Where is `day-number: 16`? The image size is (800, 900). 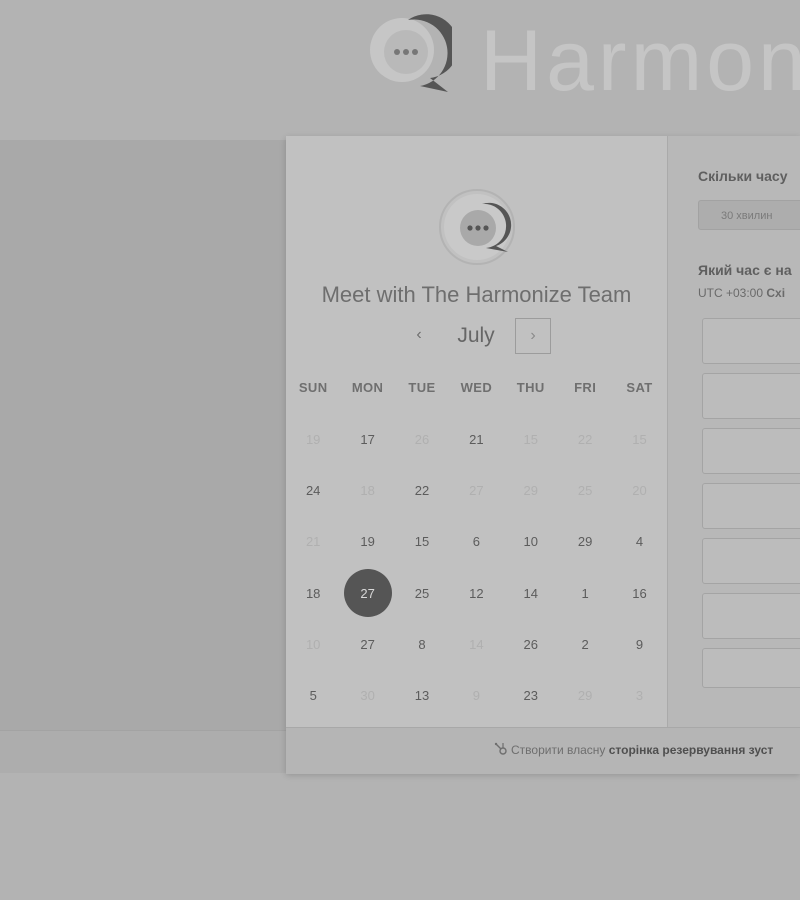 day-number: 16 is located at coordinates (639, 593).